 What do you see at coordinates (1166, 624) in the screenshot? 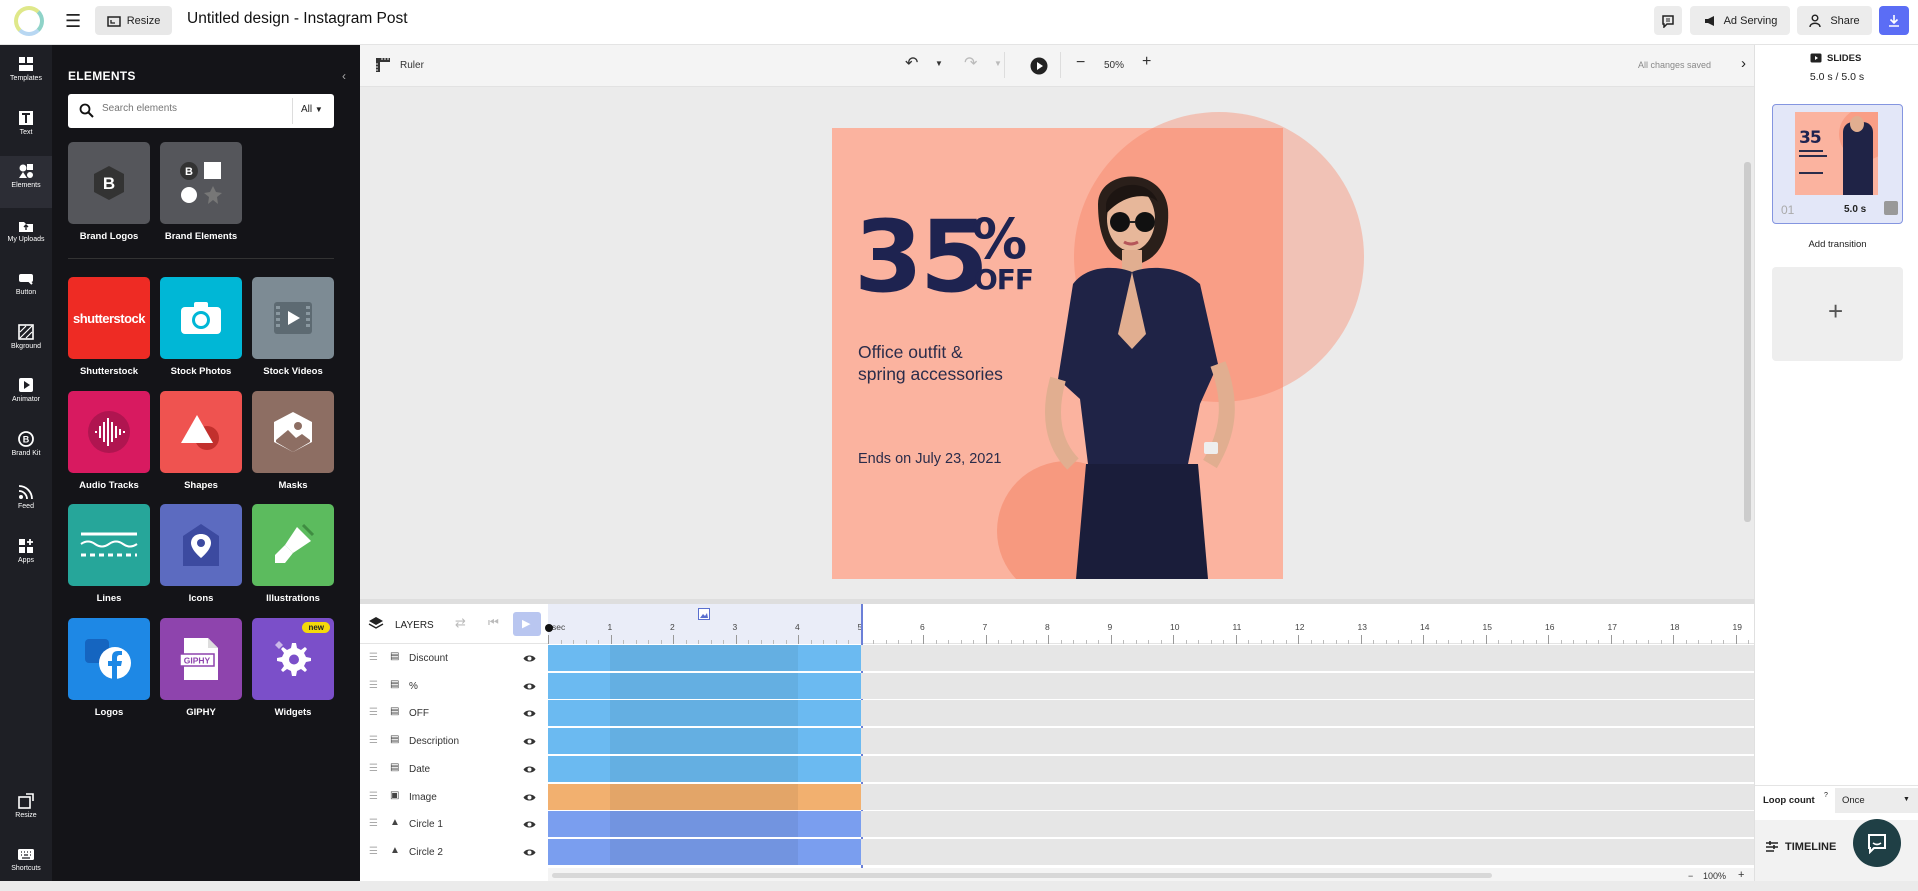
I see `timeline-ruler: sec 1 2 3 4 5 6 7 8 9 10 11 12 13 14 15 16 17 18 19` at bounding box center [1166, 624].